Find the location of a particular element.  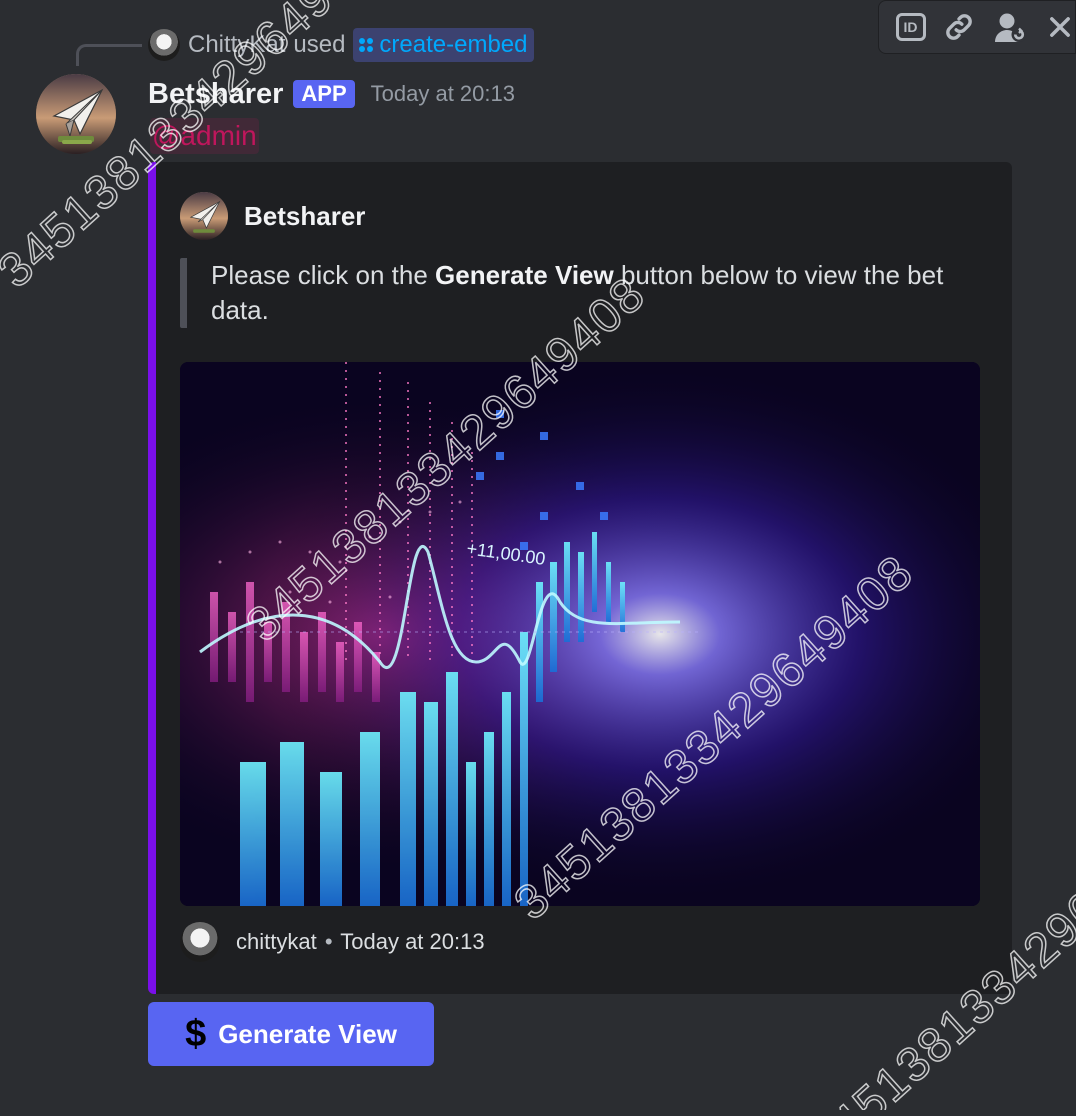

bottom-divider is located at coordinates (538, 1113).